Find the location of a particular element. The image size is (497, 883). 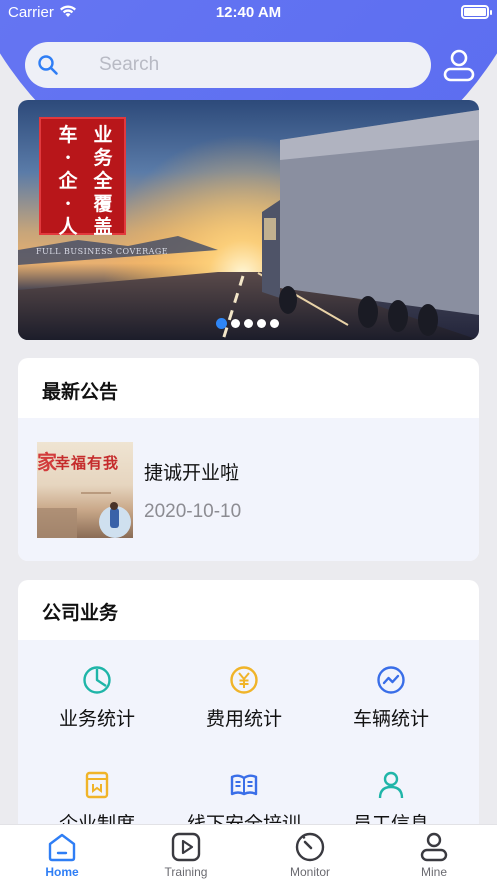

book-icon is located at coordinates (244, 785).